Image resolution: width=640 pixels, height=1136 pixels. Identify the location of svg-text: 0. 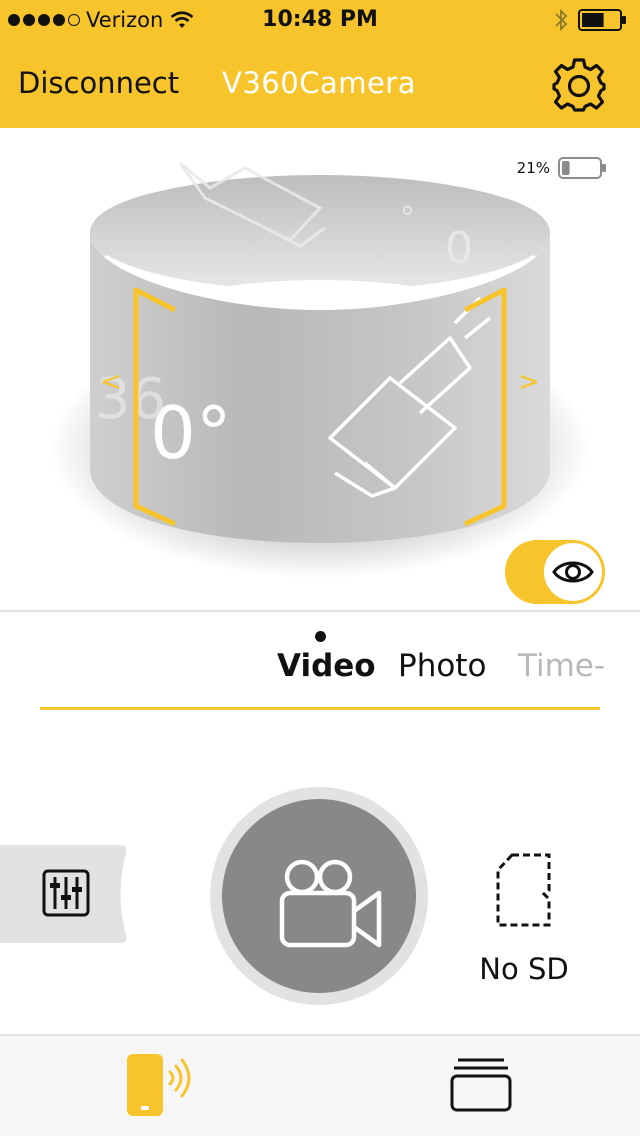
(459, 248).